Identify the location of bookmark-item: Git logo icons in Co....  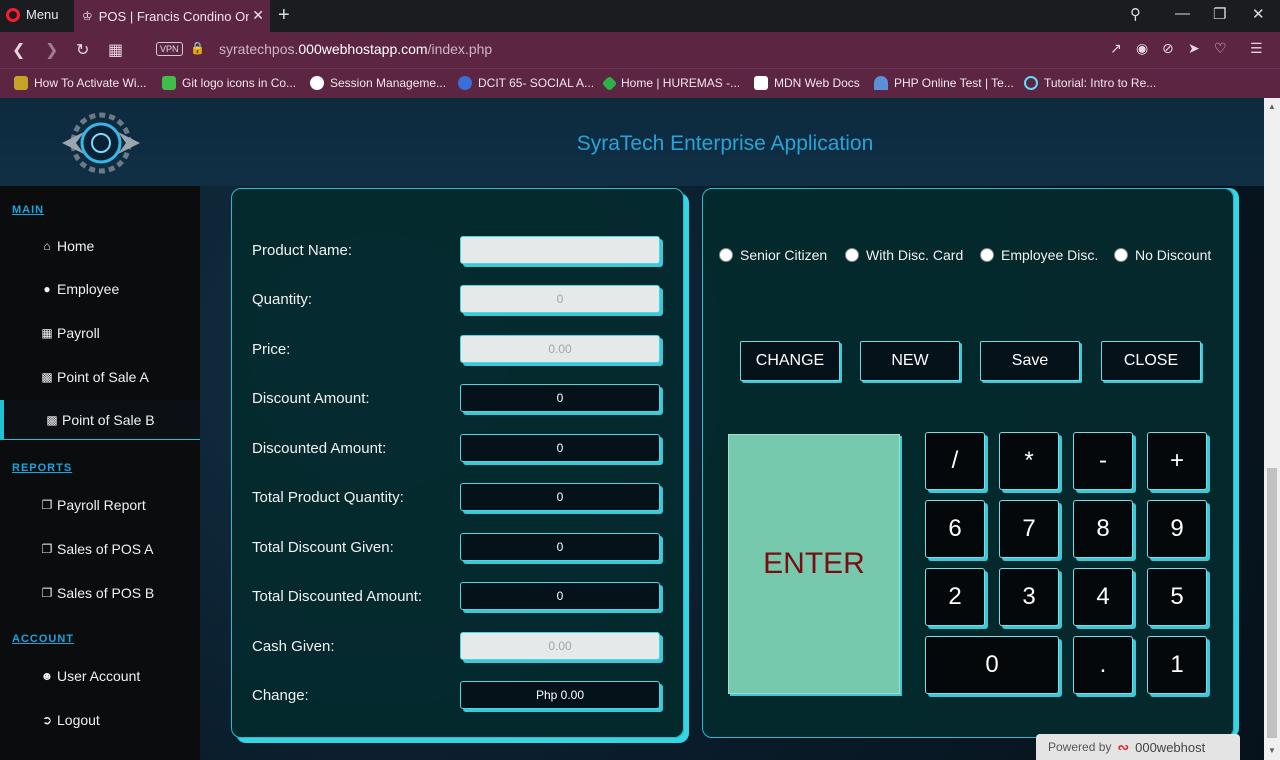
(229, 83).